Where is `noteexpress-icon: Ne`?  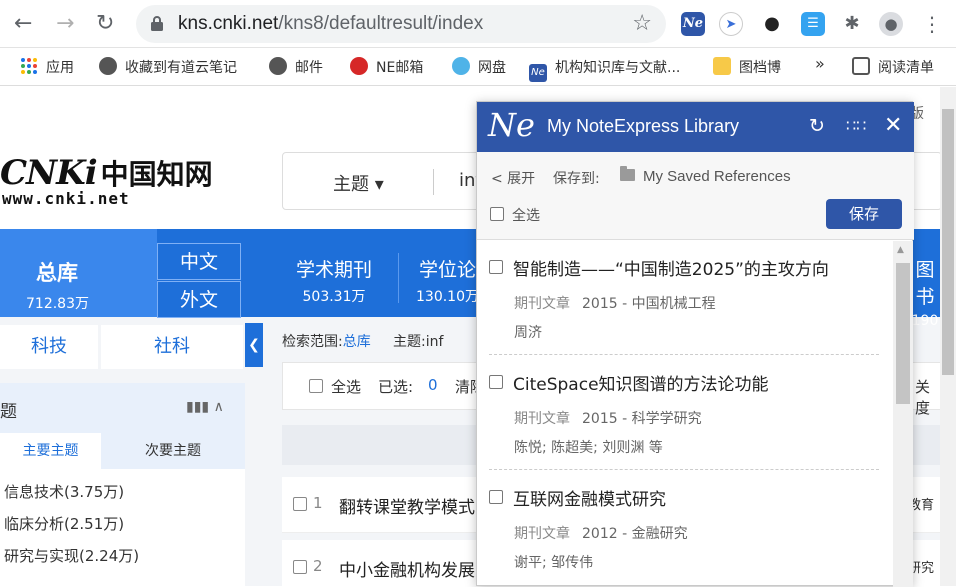 noteexpress-icon: Ne is located at coordinates (538, 73).